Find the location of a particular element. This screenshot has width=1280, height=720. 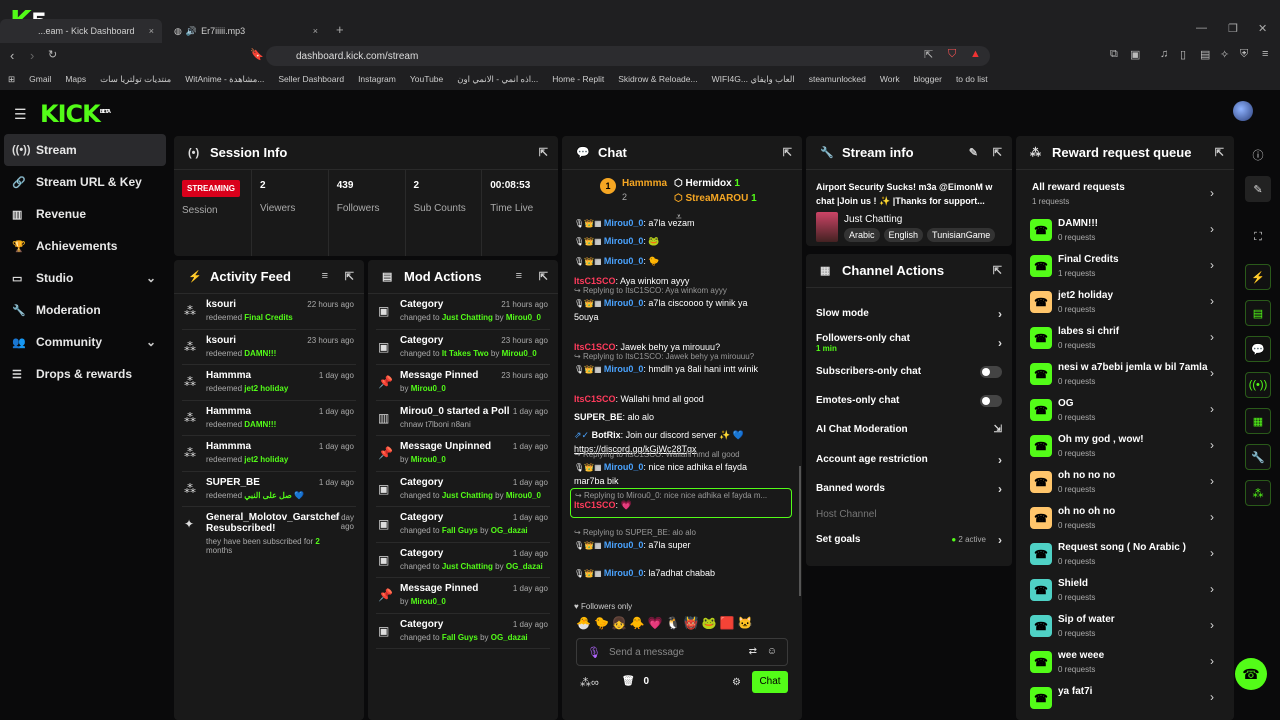

sidebar-item-studio: ▭ Studio ⌄ is located at coordinates (85, 278).